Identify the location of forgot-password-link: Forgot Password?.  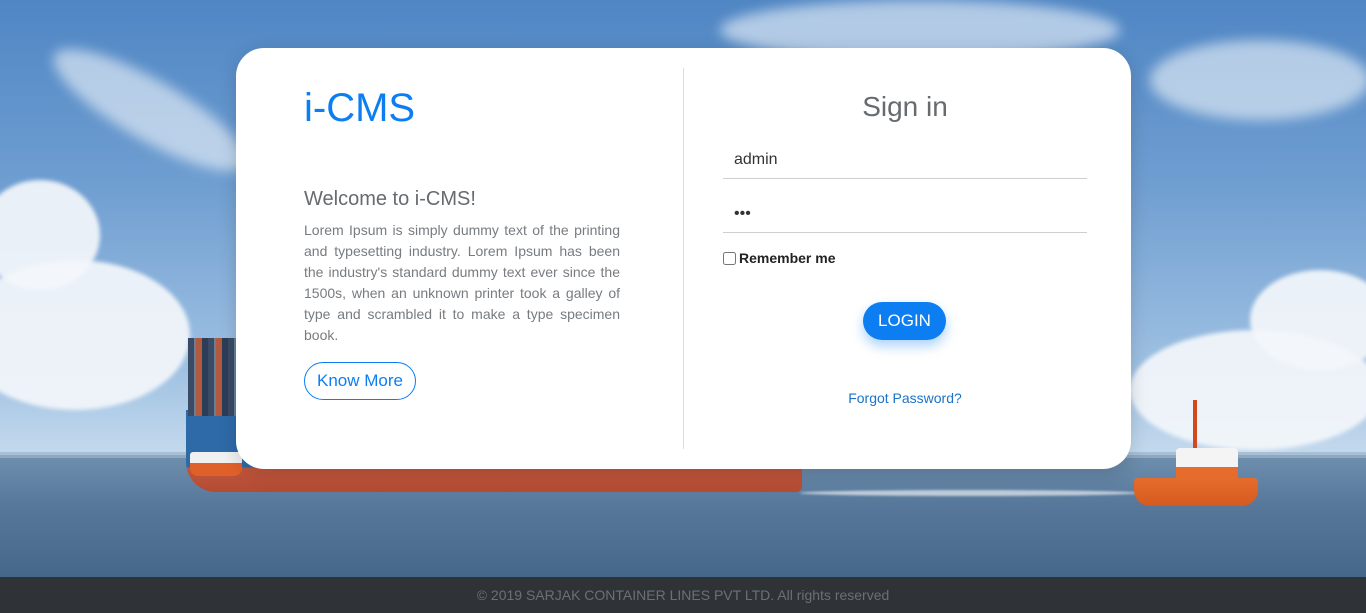
(905, 398).